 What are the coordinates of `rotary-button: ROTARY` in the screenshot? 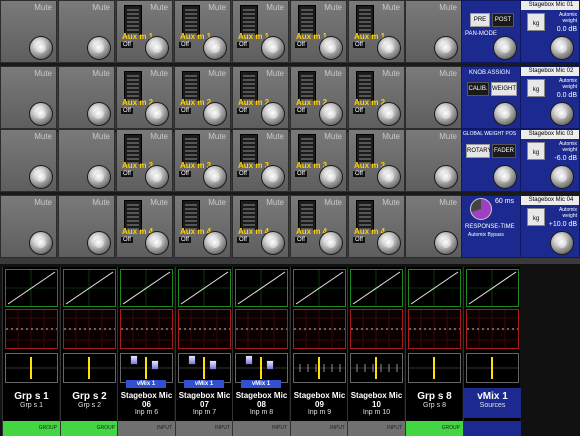 It's located at (478, 151).